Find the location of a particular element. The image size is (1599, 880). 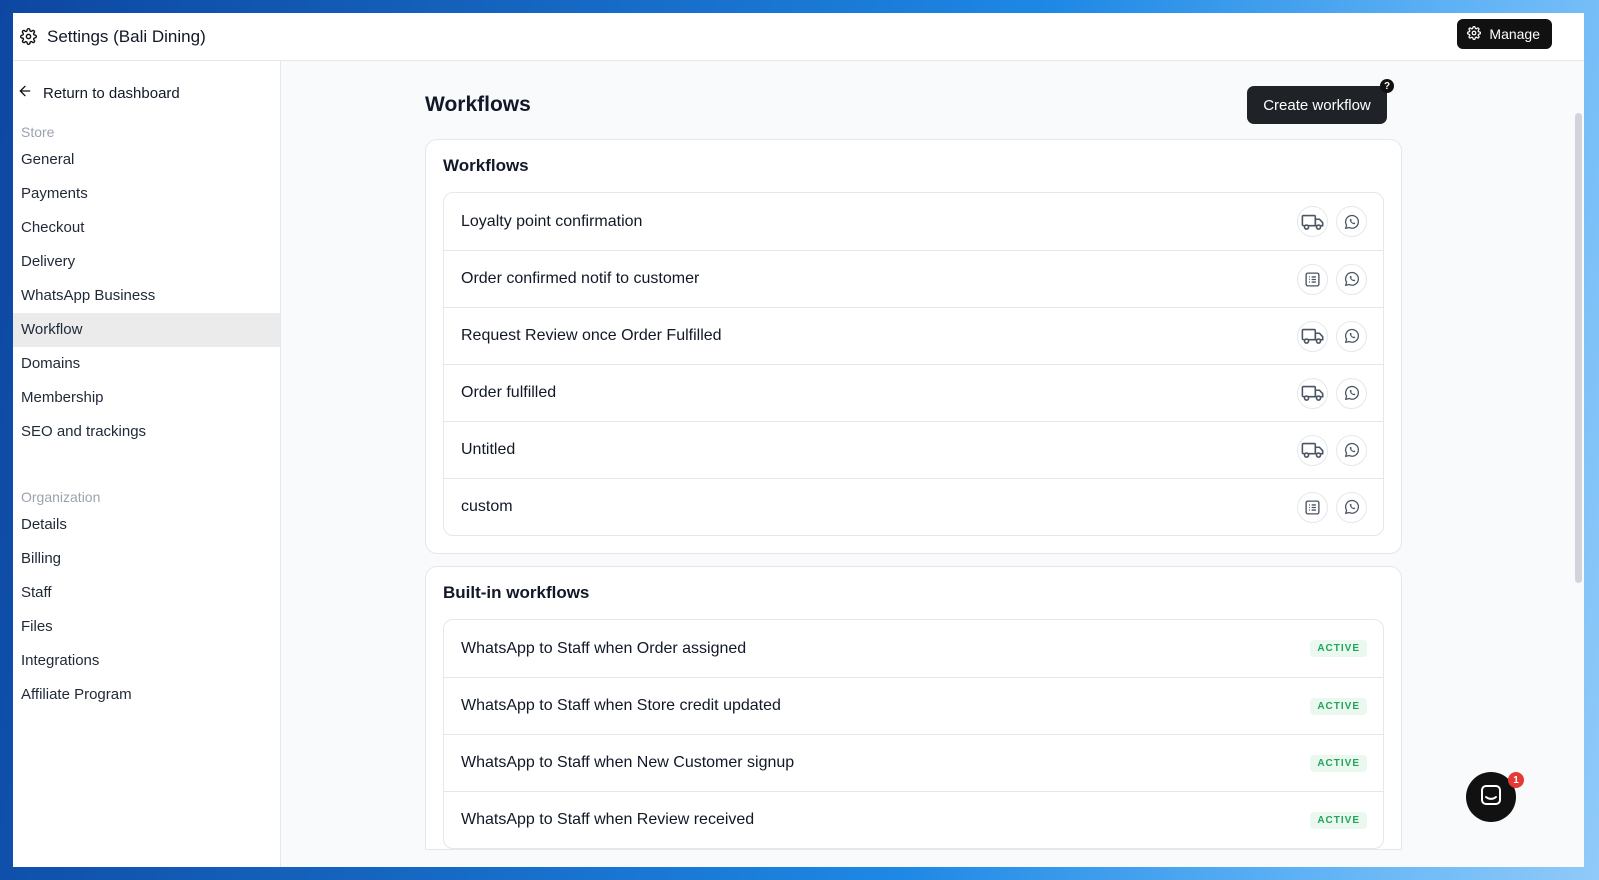

sidebar-item-seo-and-trackings: SEO and trackings is located at coordinates (146, 432).